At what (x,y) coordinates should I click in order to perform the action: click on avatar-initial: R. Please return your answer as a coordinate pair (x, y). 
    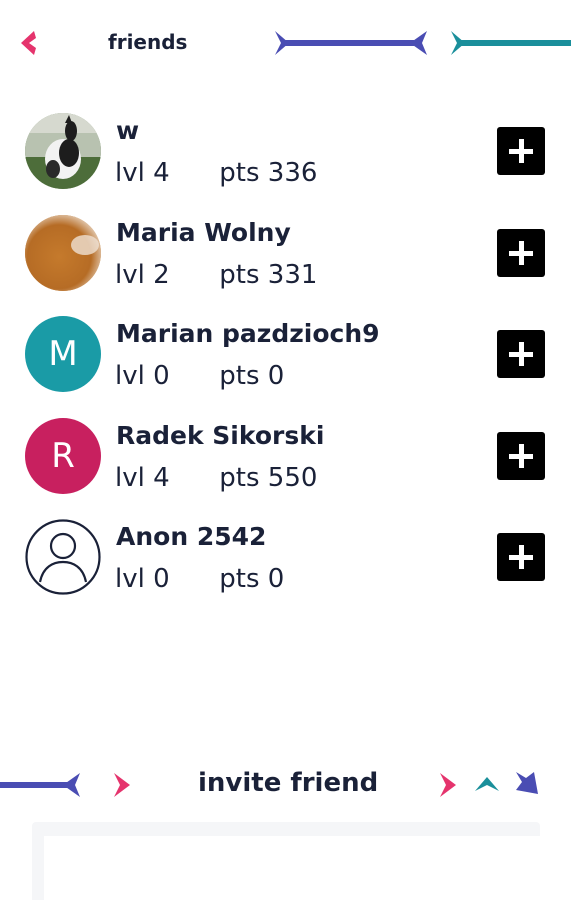
    Looking at the image, I should click on (63, 455).